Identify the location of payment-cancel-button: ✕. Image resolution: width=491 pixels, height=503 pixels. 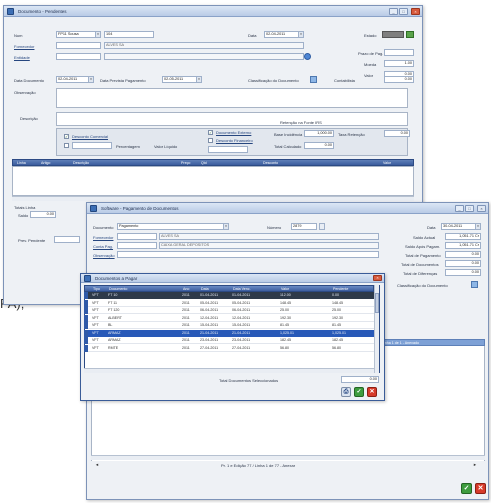
(480, 488).